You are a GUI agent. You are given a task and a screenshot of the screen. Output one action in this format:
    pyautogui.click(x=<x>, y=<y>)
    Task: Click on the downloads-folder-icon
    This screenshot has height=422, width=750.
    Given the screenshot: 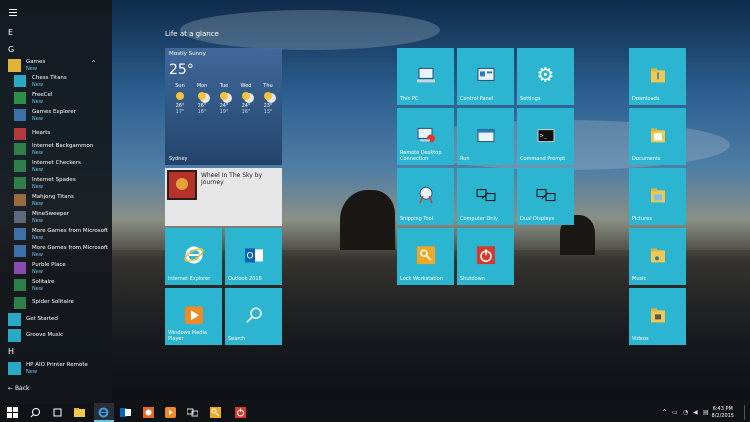 What is the action you would take?
    pyautogui.click(x=657, y=74)
    